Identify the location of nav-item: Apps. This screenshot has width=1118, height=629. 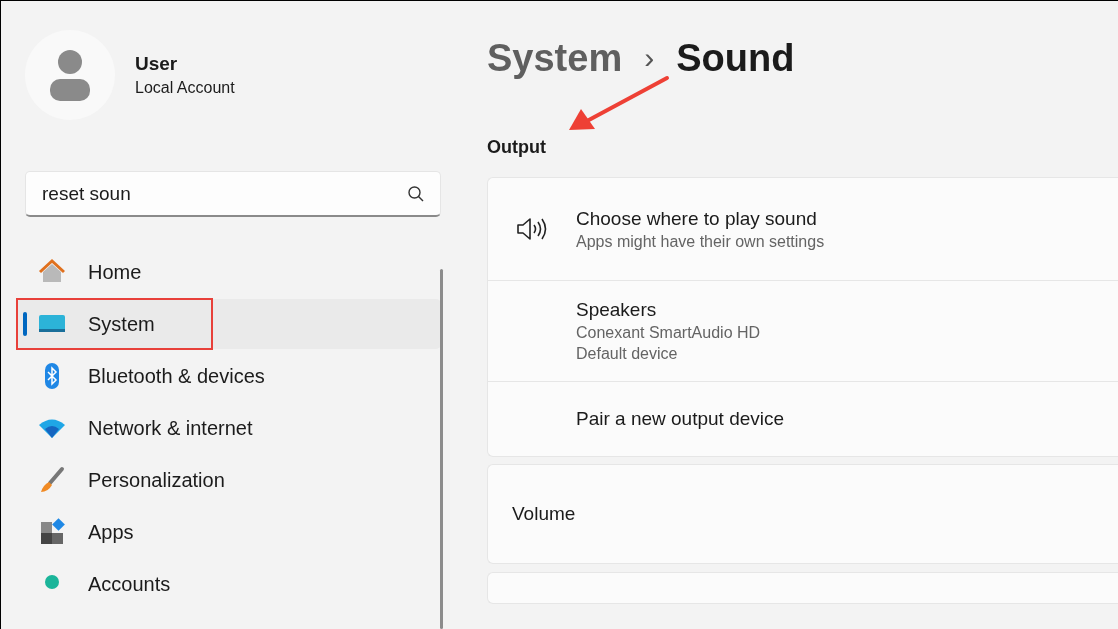
(229, 532).